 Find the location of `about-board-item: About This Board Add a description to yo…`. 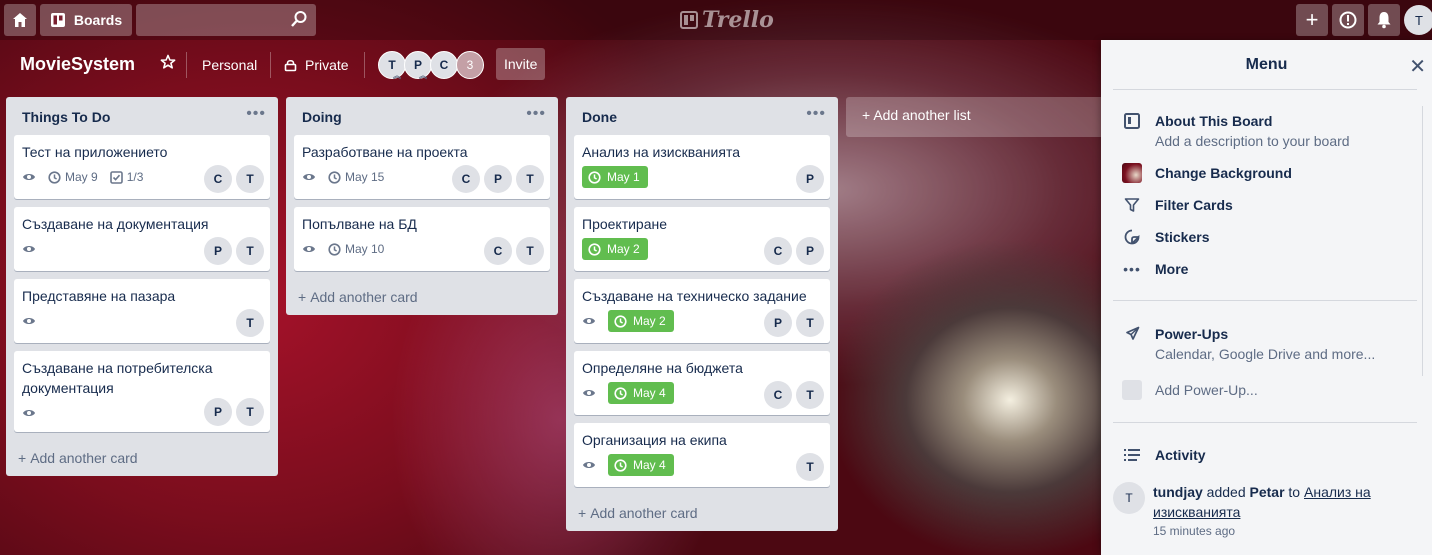

about-board-item: About This Board Add a description to yo… is located at coordinates (1235, 131).